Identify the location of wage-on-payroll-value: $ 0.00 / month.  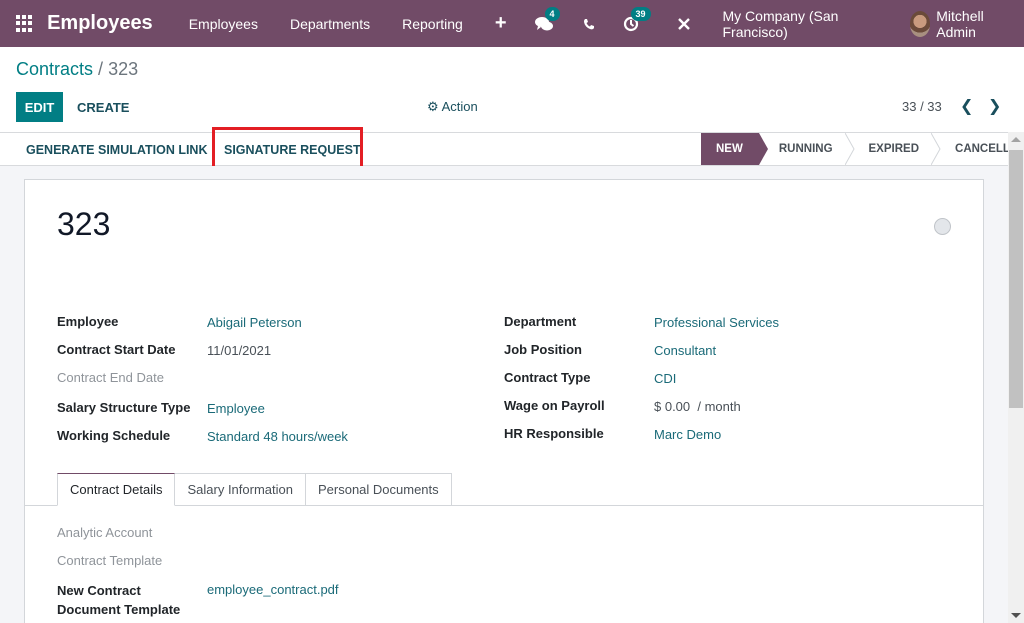
(697, 406).